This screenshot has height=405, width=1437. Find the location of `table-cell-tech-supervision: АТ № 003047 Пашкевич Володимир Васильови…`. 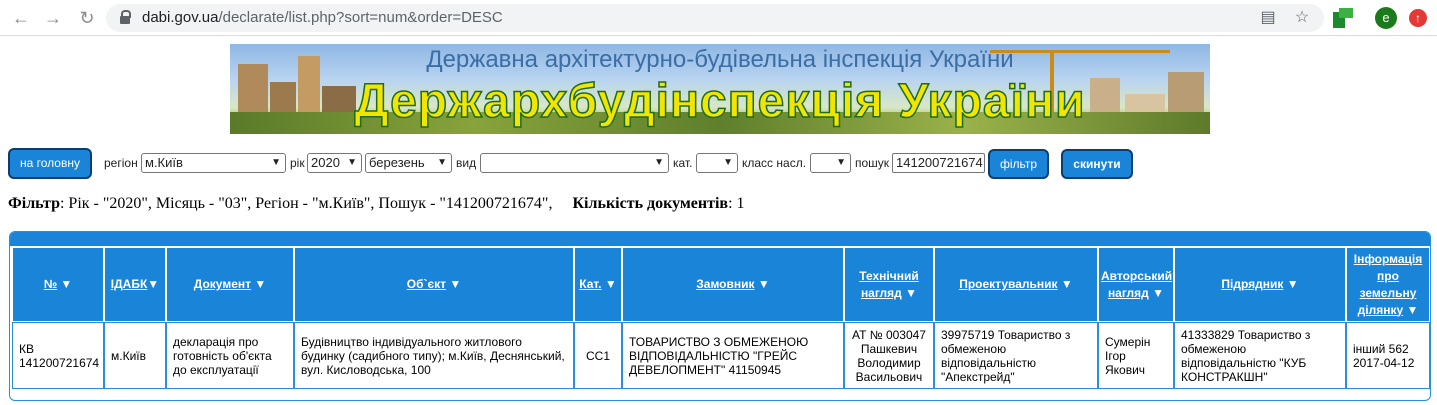

table-cell-tech-supervision: АТ № 003047 Пашкевич Володимир Васильови… is located at coordinates (889, 355).